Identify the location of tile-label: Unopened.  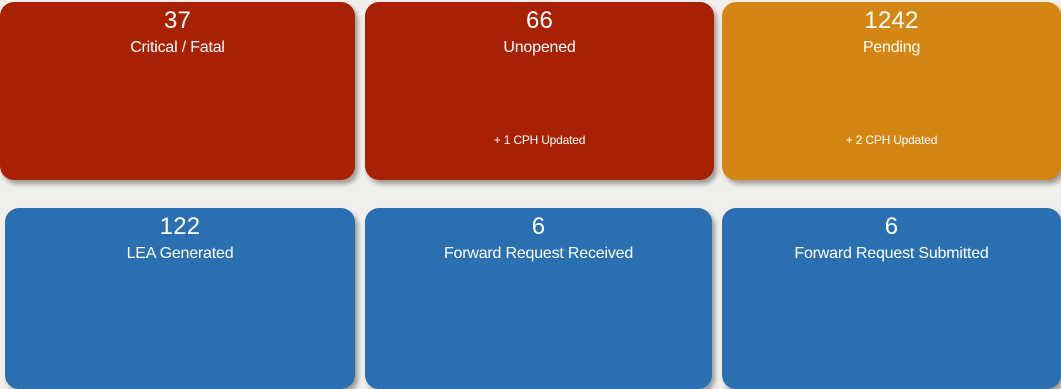
(539, 47).